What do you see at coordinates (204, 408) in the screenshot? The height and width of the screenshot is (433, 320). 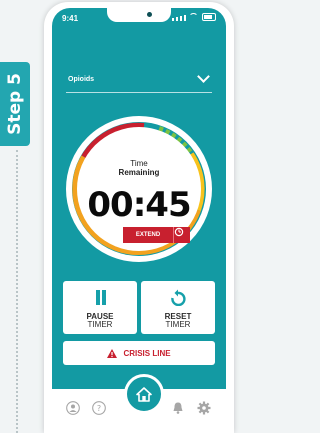 I see `gear-icon` at bounding box center [204, 408].